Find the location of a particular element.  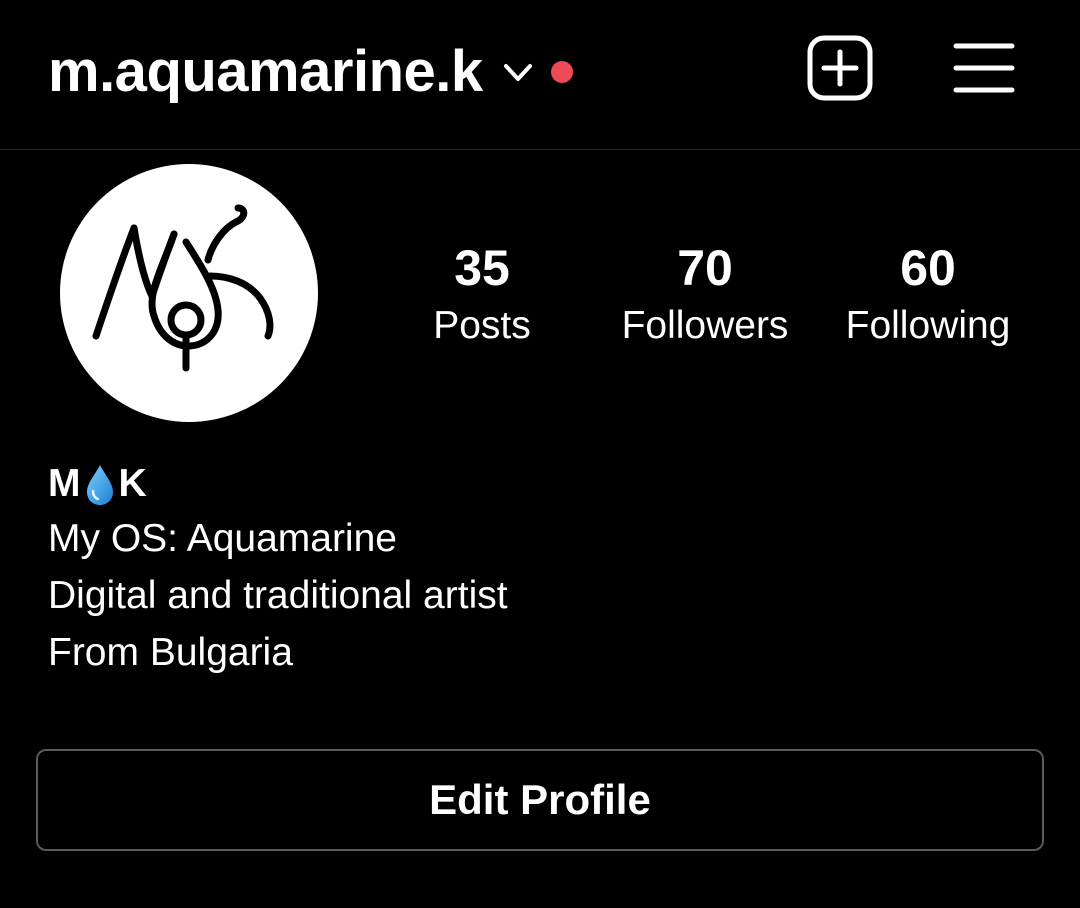

droplet-emoji-icon is located at coordinates (100, 484).